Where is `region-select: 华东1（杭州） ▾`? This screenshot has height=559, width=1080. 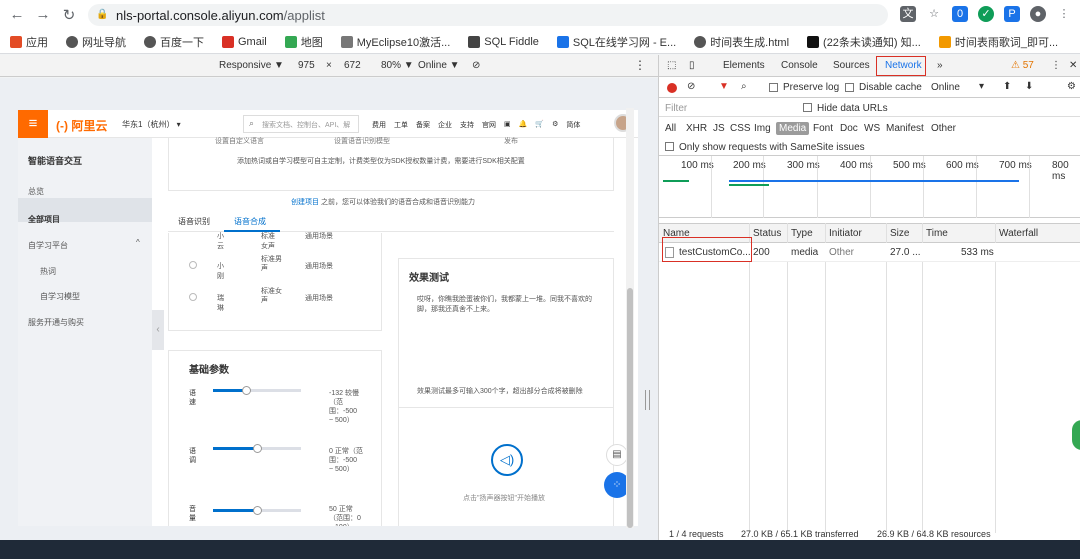
region-select: 华东1（杭州） ▾ is located at coordinates (151, 124).